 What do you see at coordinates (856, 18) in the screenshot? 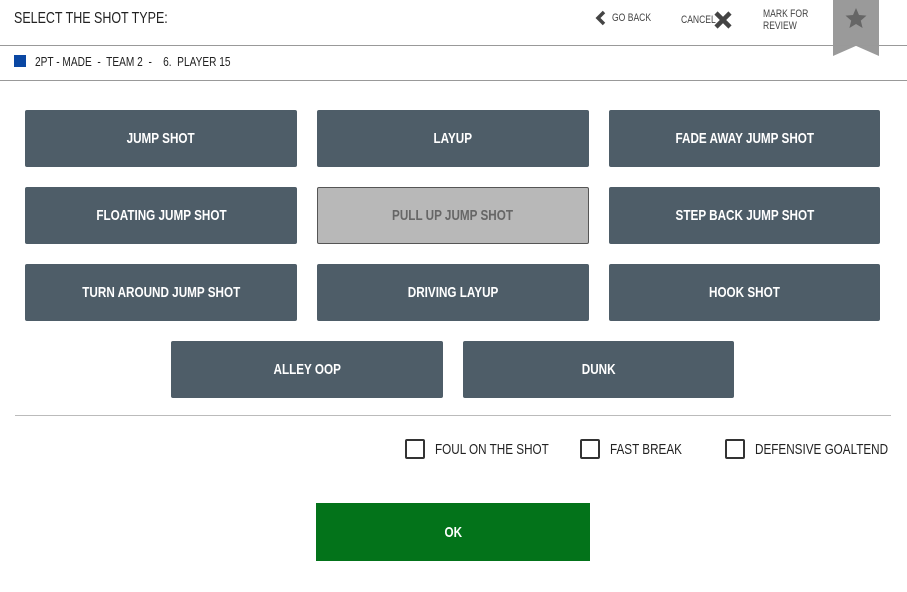
I see `star-icon` at bounding box center [856, 18].